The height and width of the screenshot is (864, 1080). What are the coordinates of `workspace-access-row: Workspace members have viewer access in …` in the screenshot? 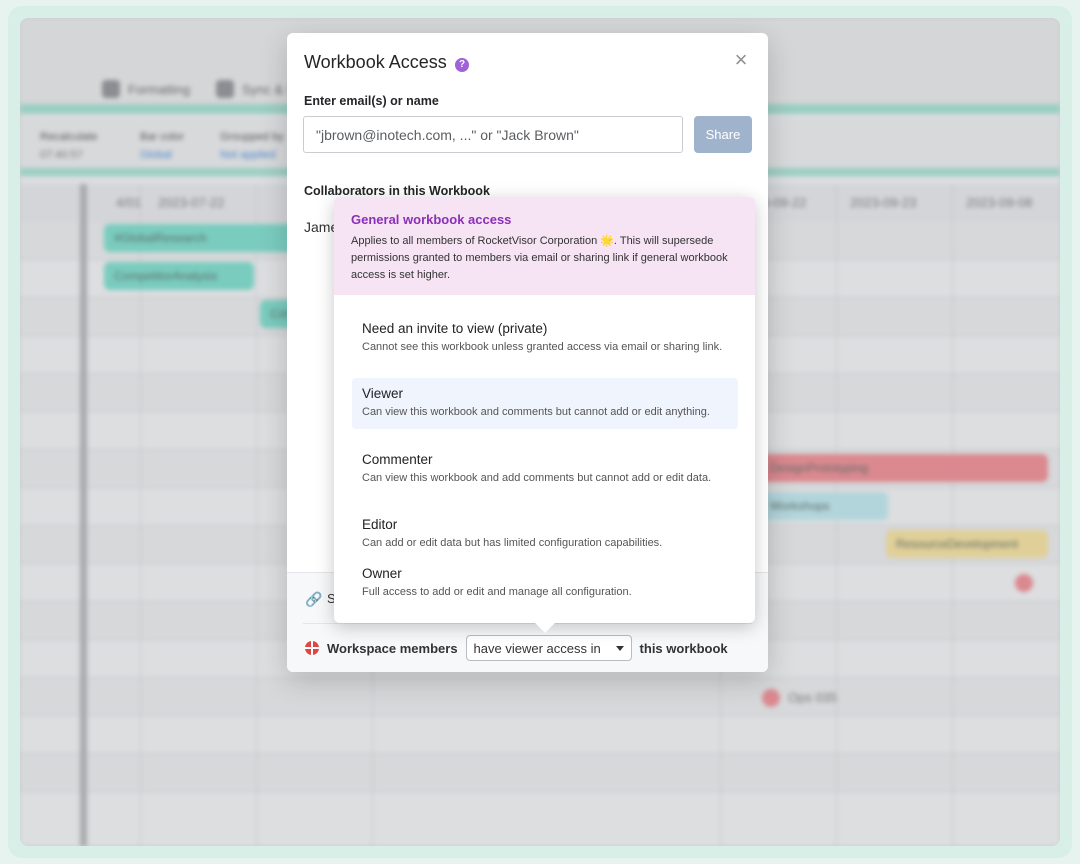 It's located at (516, 648).